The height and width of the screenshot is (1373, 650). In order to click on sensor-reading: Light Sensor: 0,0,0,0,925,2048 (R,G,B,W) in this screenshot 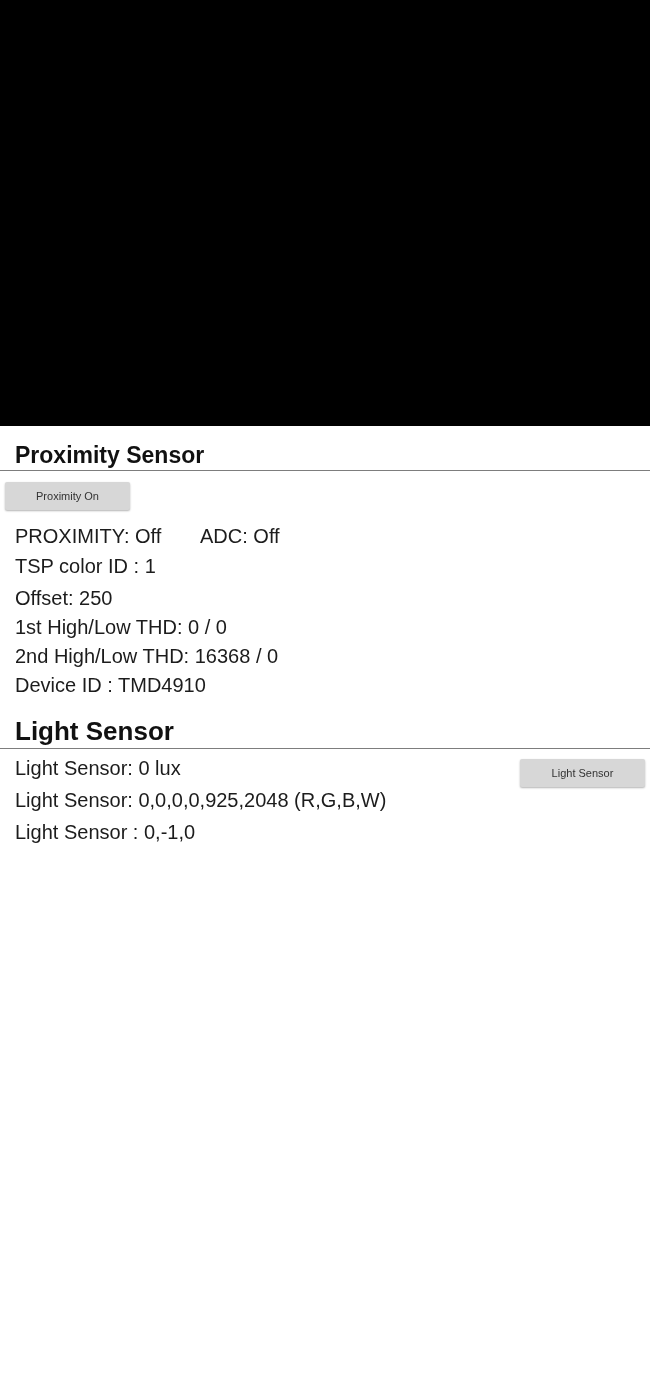, I will do `click(201, 800)`.